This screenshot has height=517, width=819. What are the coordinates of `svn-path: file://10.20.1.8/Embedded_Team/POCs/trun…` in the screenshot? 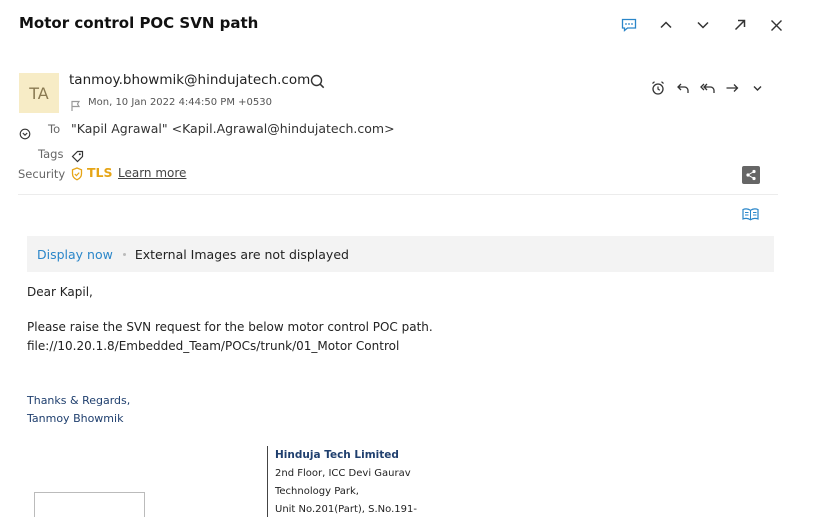 It's located at (213, 346).